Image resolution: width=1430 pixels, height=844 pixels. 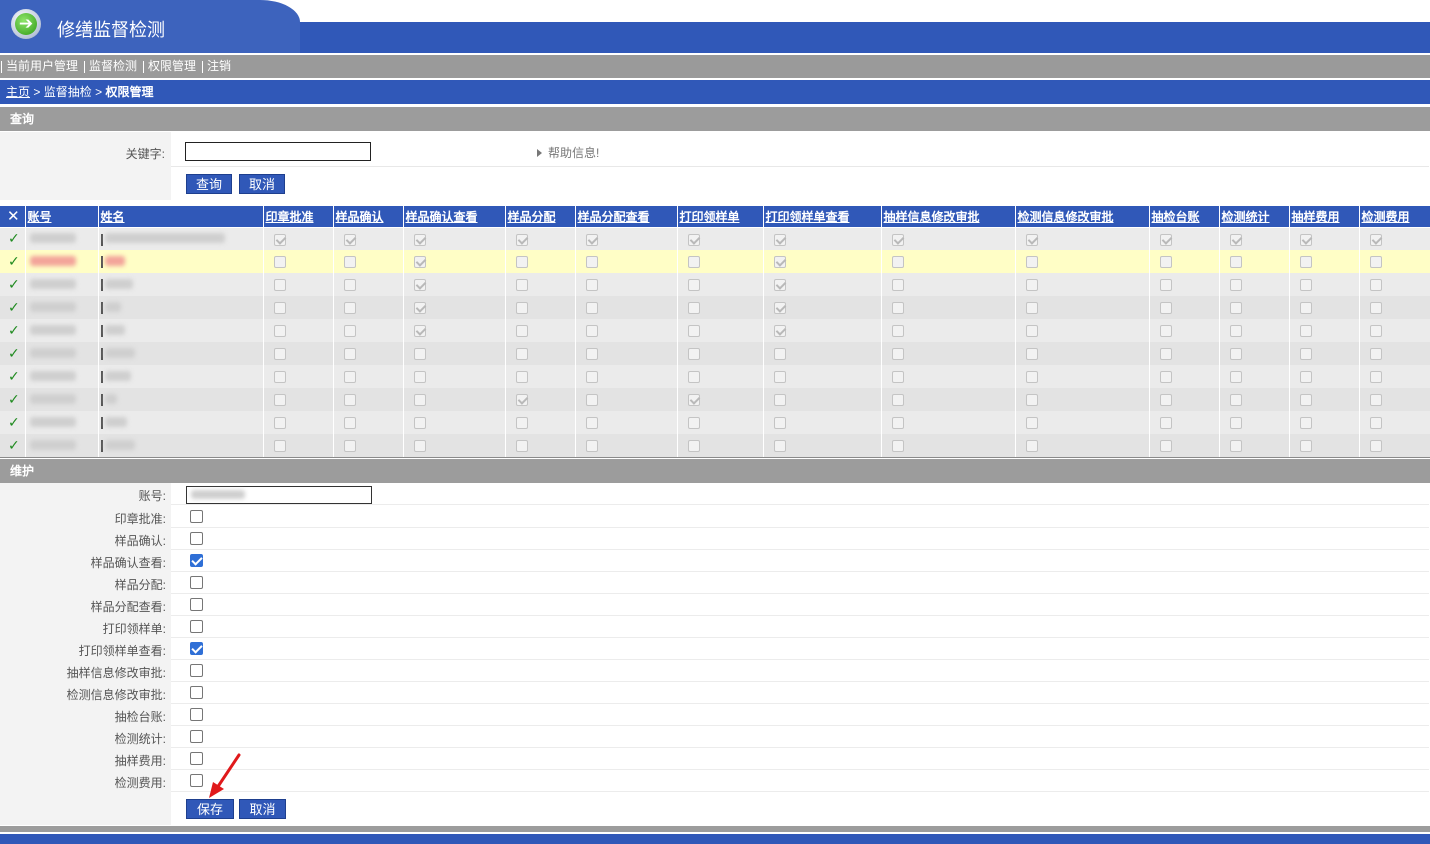 I want to click on form-cancel-button: 取消, so click(x=262, y=809).